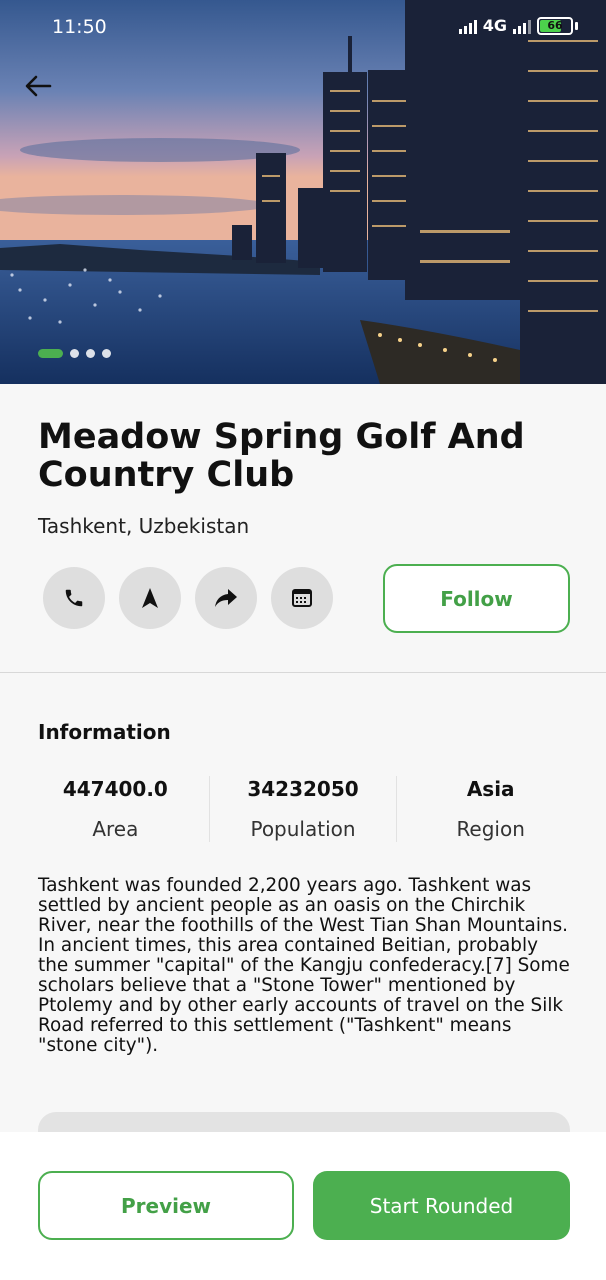 The image size is (606, 1280). Describe the element at coordinates (490, 789) in the screenshot. I see `stat-value: Asia` at that location.